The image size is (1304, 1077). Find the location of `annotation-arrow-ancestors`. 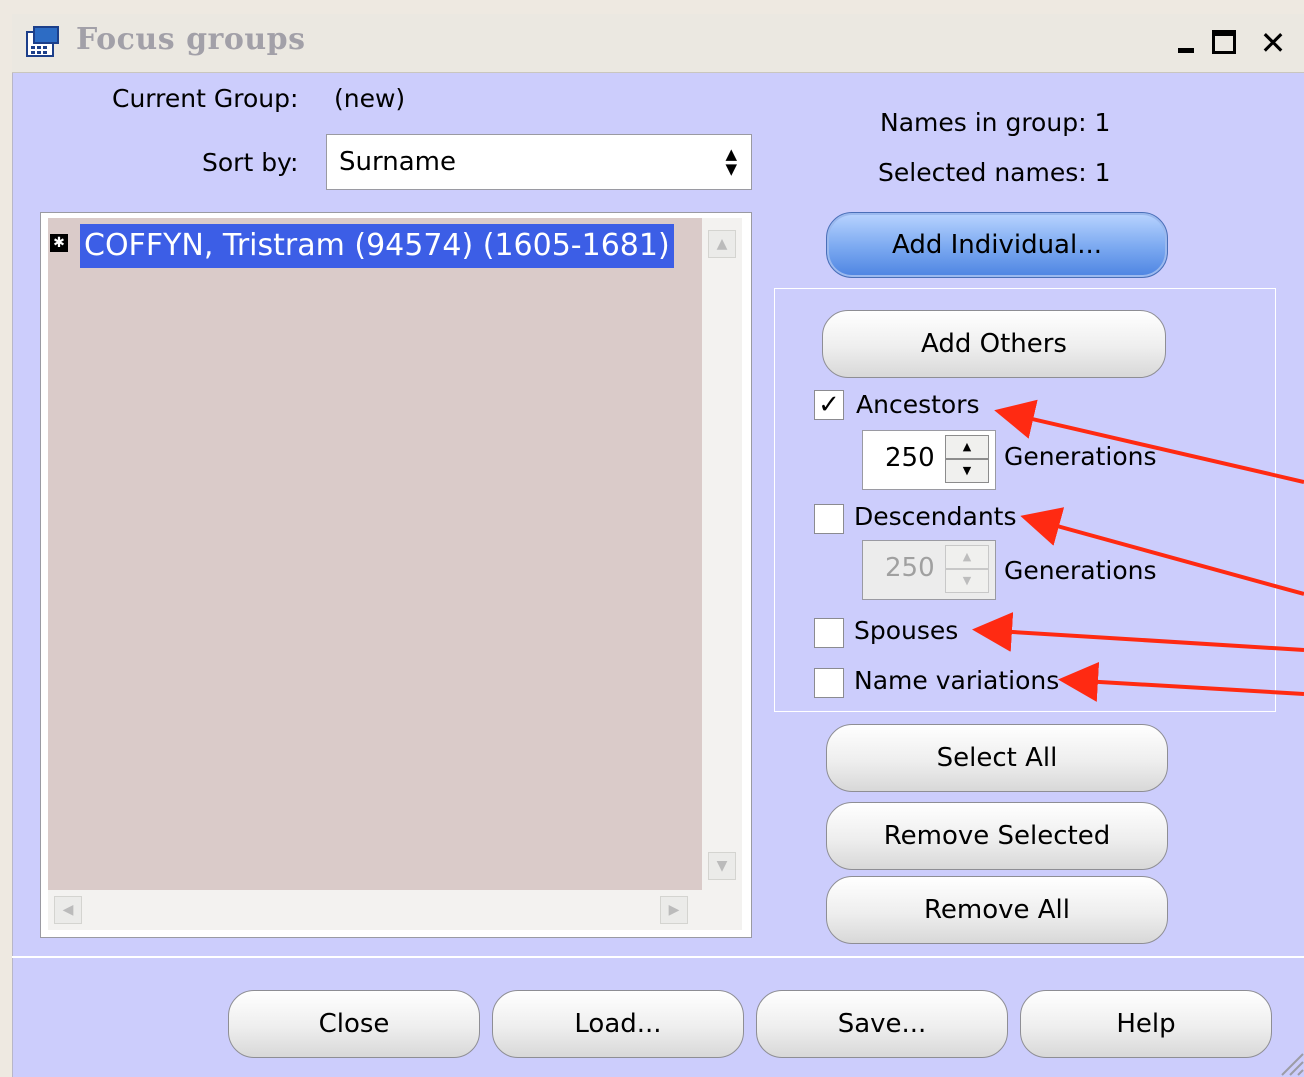

annotation-arrow-ancestors is located at coordinates (1149, 441).